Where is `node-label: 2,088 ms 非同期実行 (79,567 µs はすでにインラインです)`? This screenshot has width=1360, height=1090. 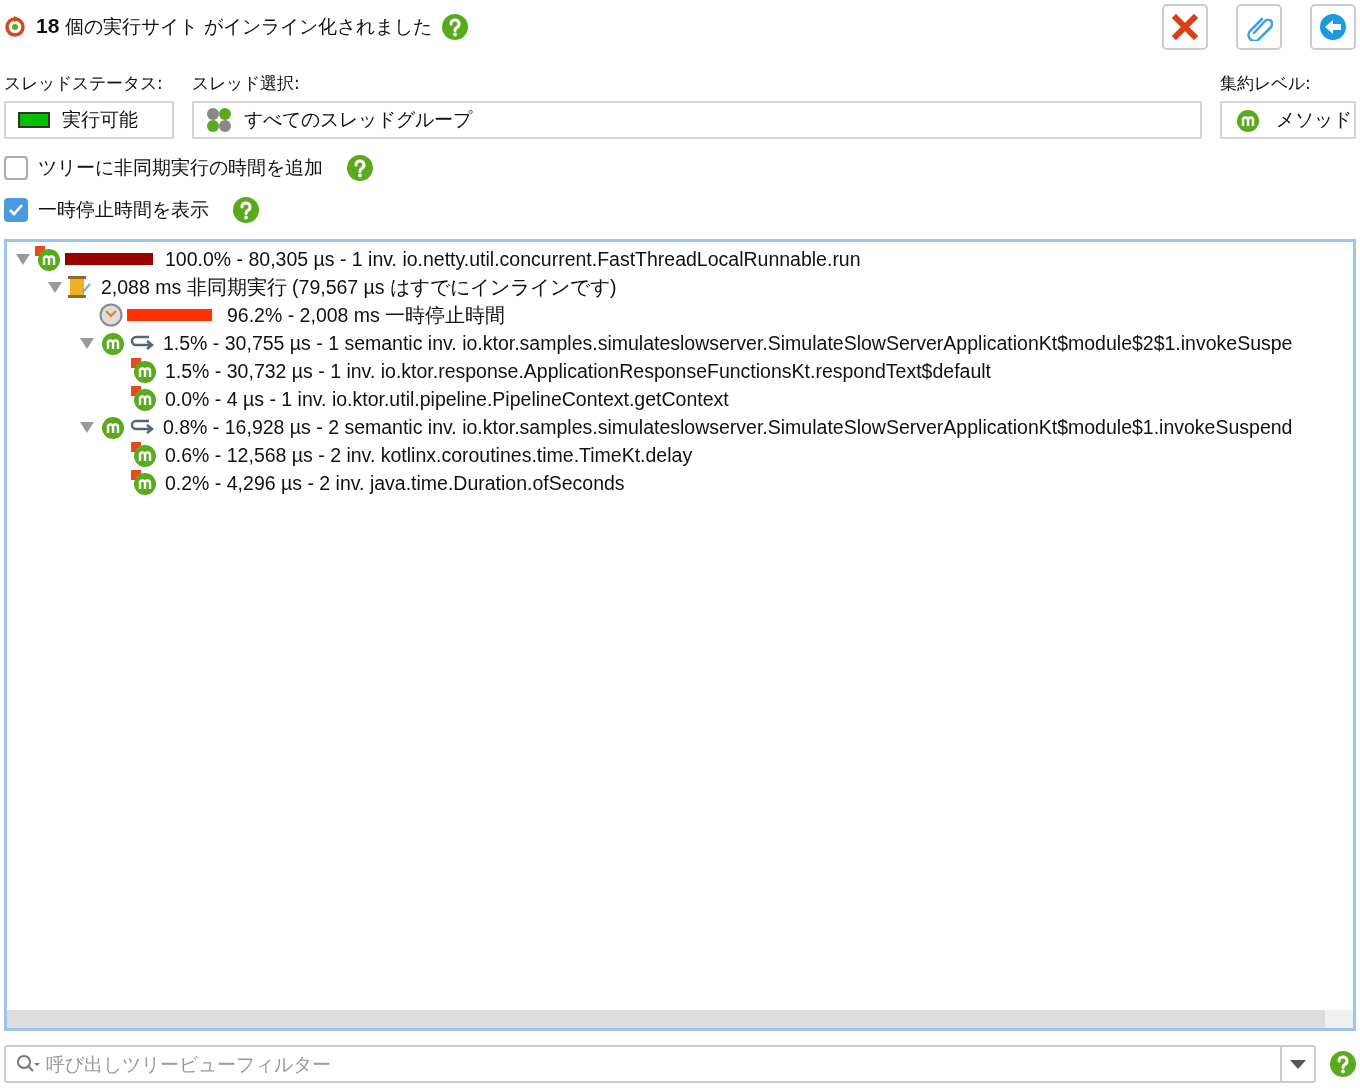
node-label: 2,088 ms 非同期実行 (79,567 µs はすでにインラインです) is located at coordinates (359, 287).